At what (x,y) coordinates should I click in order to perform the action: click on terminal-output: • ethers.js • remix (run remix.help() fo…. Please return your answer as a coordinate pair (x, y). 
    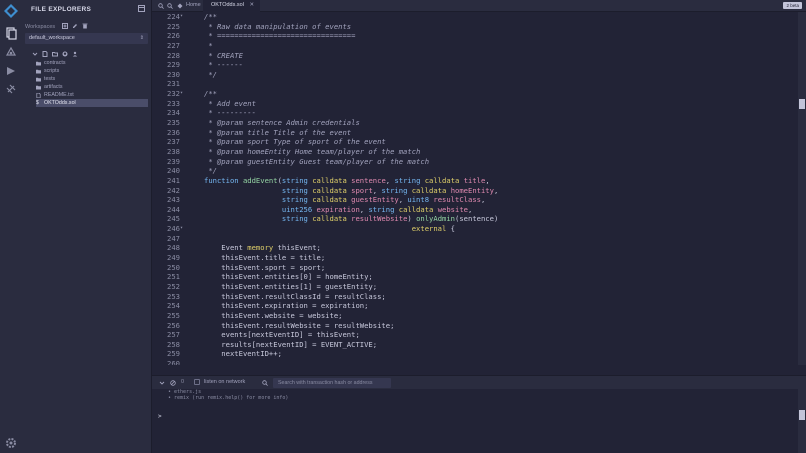
    Looking at the image, I should click on (479, 421).